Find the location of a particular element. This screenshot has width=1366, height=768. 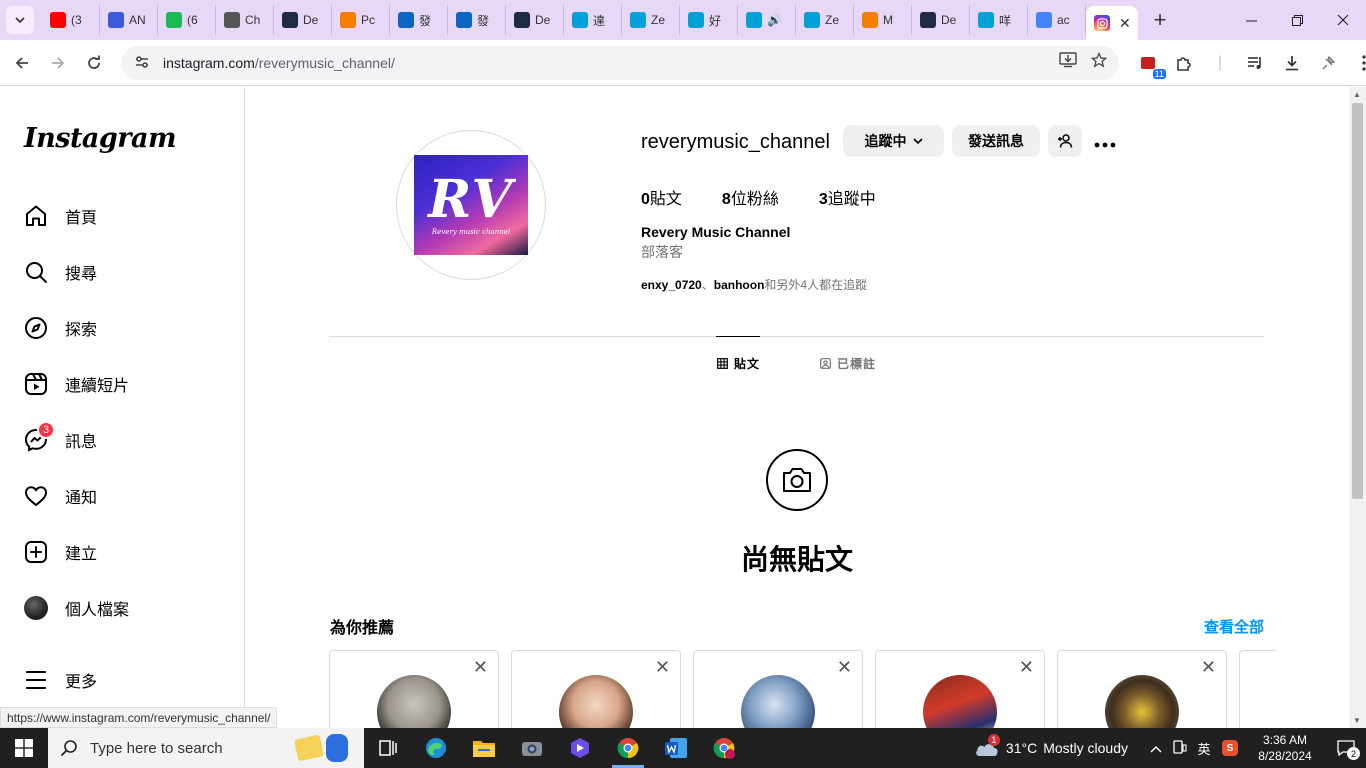

browser-tab: 🔊 is located at coordinates (767, 20).